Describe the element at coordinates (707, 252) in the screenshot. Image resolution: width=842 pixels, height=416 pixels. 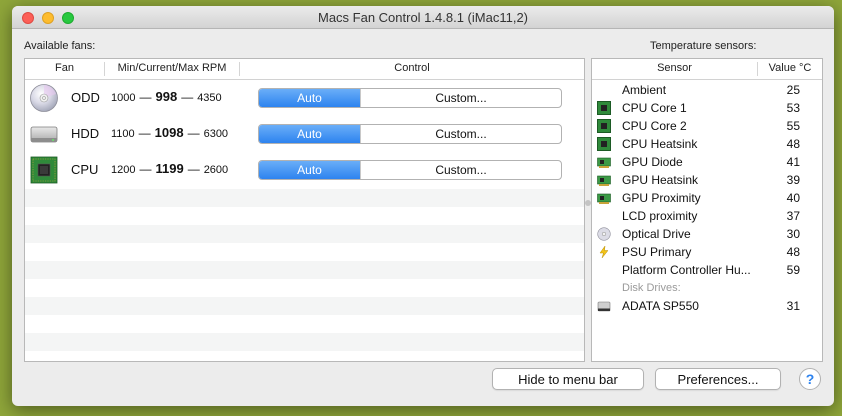
I see `sensor-row: PSU Primary 48` at that location.